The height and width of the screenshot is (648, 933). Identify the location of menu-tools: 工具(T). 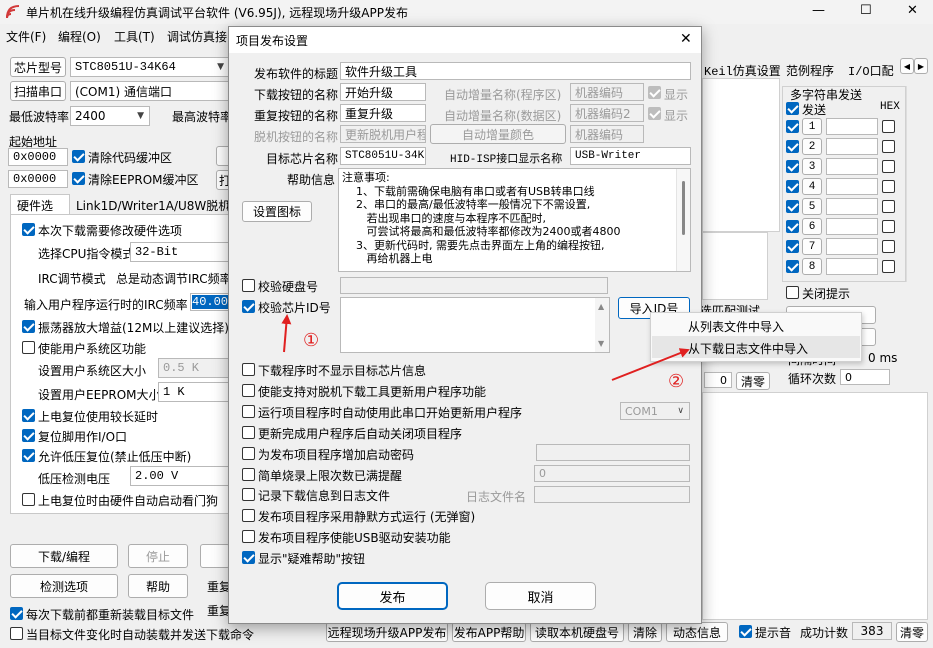
(134, 36).